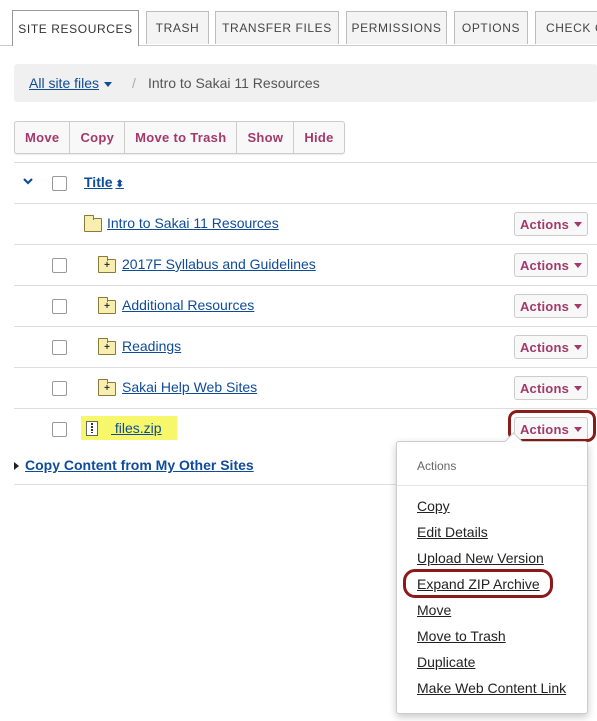 This screenshot has width=597, height=721. Describe the element at coordinates (98, 137) in the screenshot. I see `copy-button: Copy` at that location.